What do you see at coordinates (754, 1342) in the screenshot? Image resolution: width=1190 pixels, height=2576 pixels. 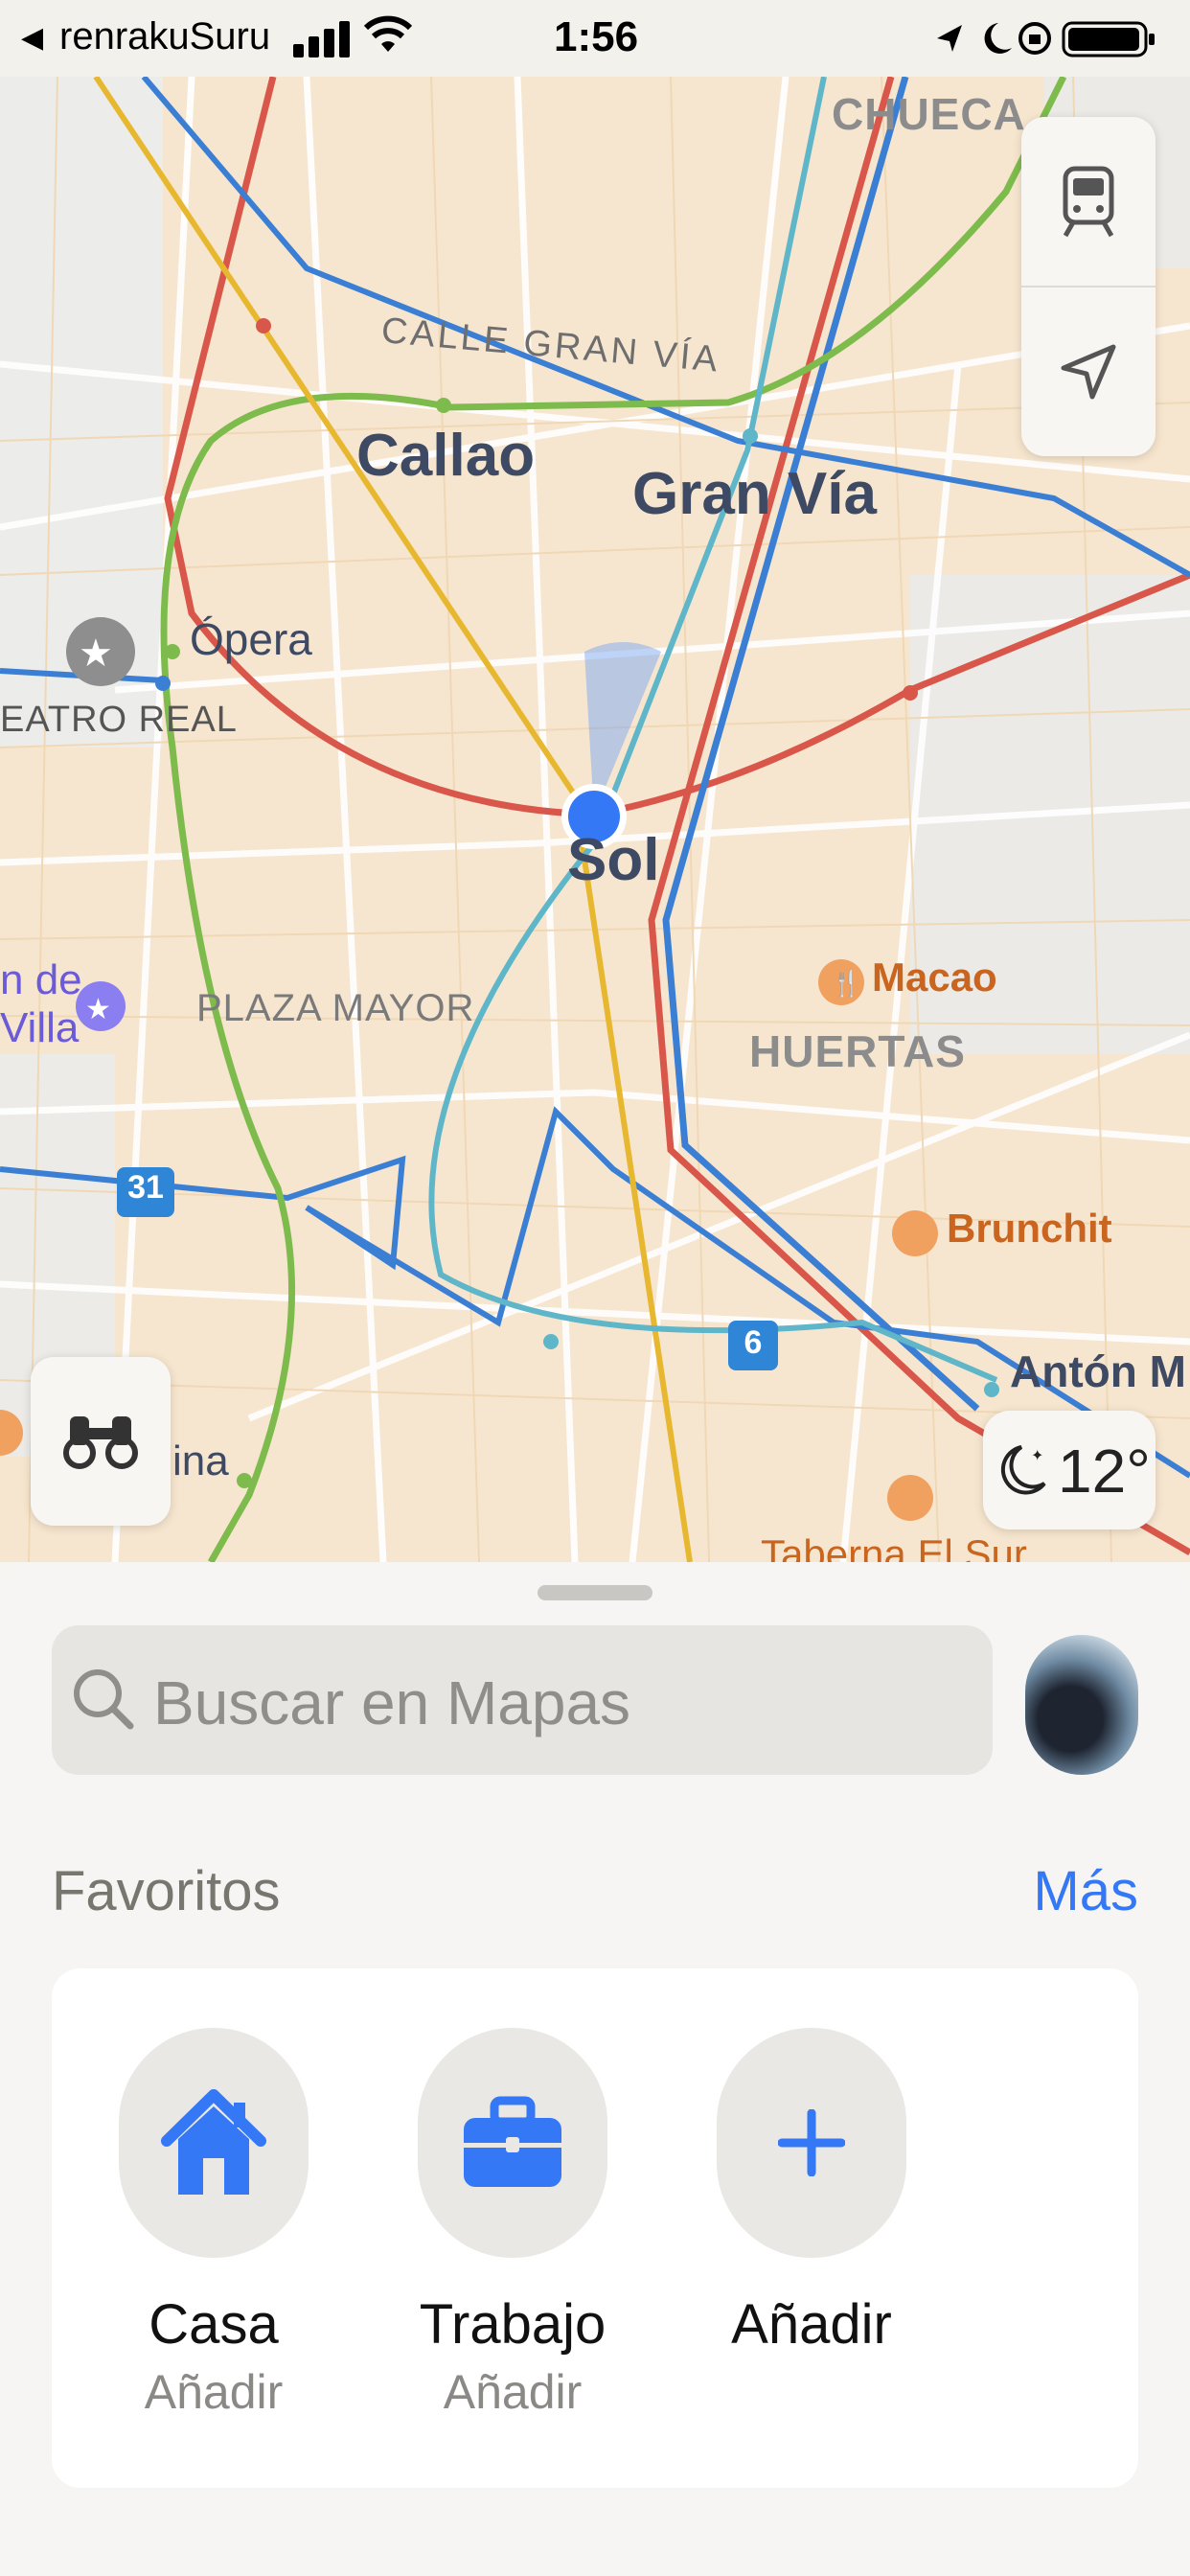 I see `route-badge-6: 6` at bounding box center [754, 1342].